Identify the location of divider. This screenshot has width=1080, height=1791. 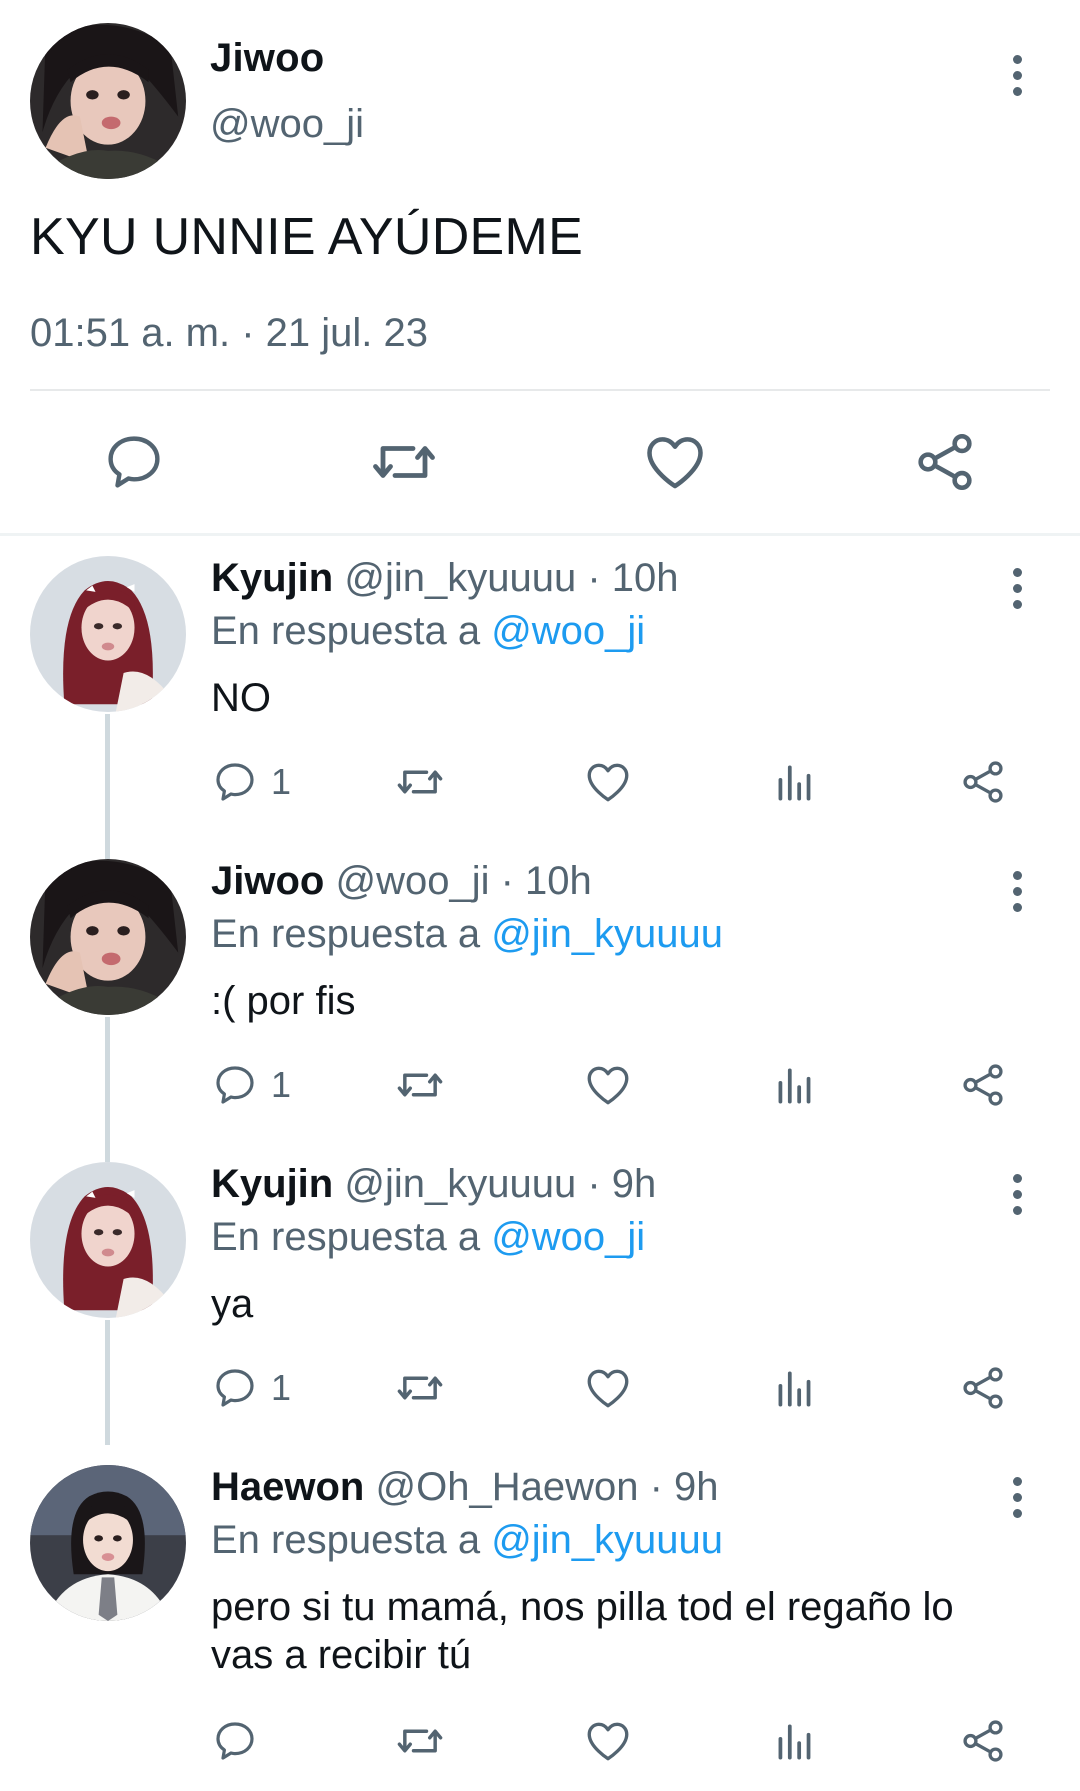
(540, 390).